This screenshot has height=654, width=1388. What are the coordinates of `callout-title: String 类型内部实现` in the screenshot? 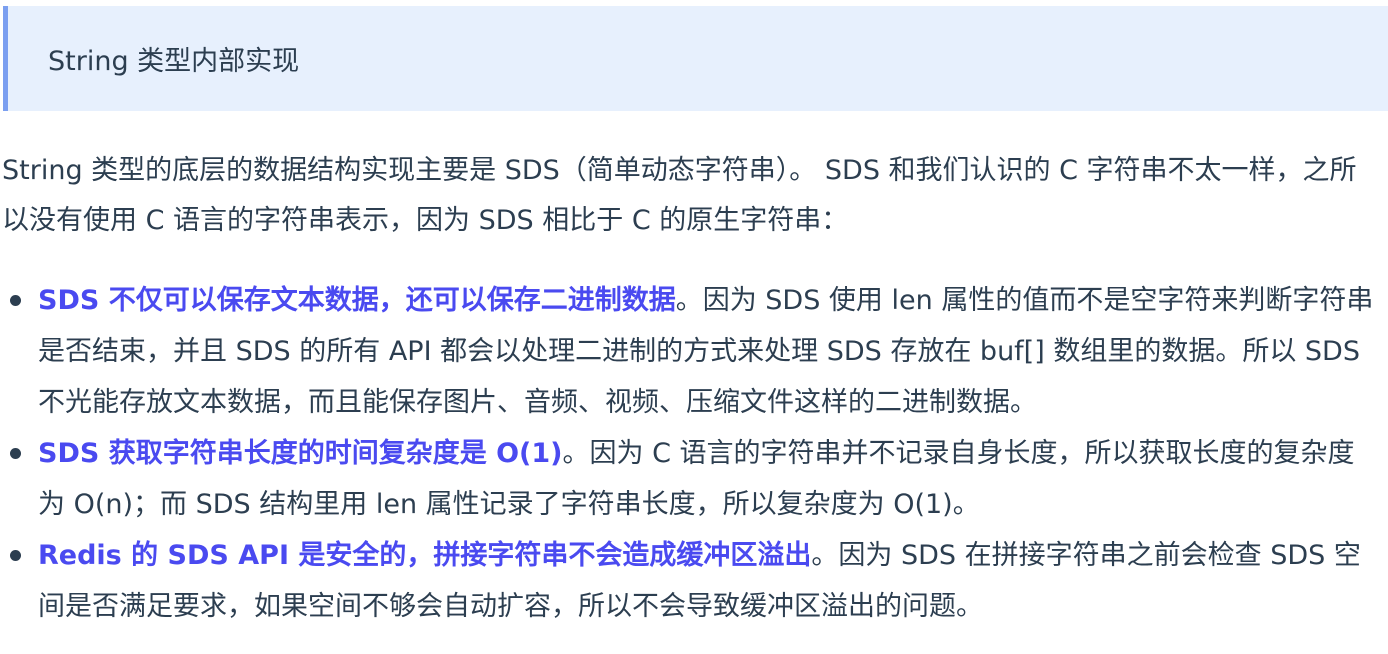 It's located at (174, 61).